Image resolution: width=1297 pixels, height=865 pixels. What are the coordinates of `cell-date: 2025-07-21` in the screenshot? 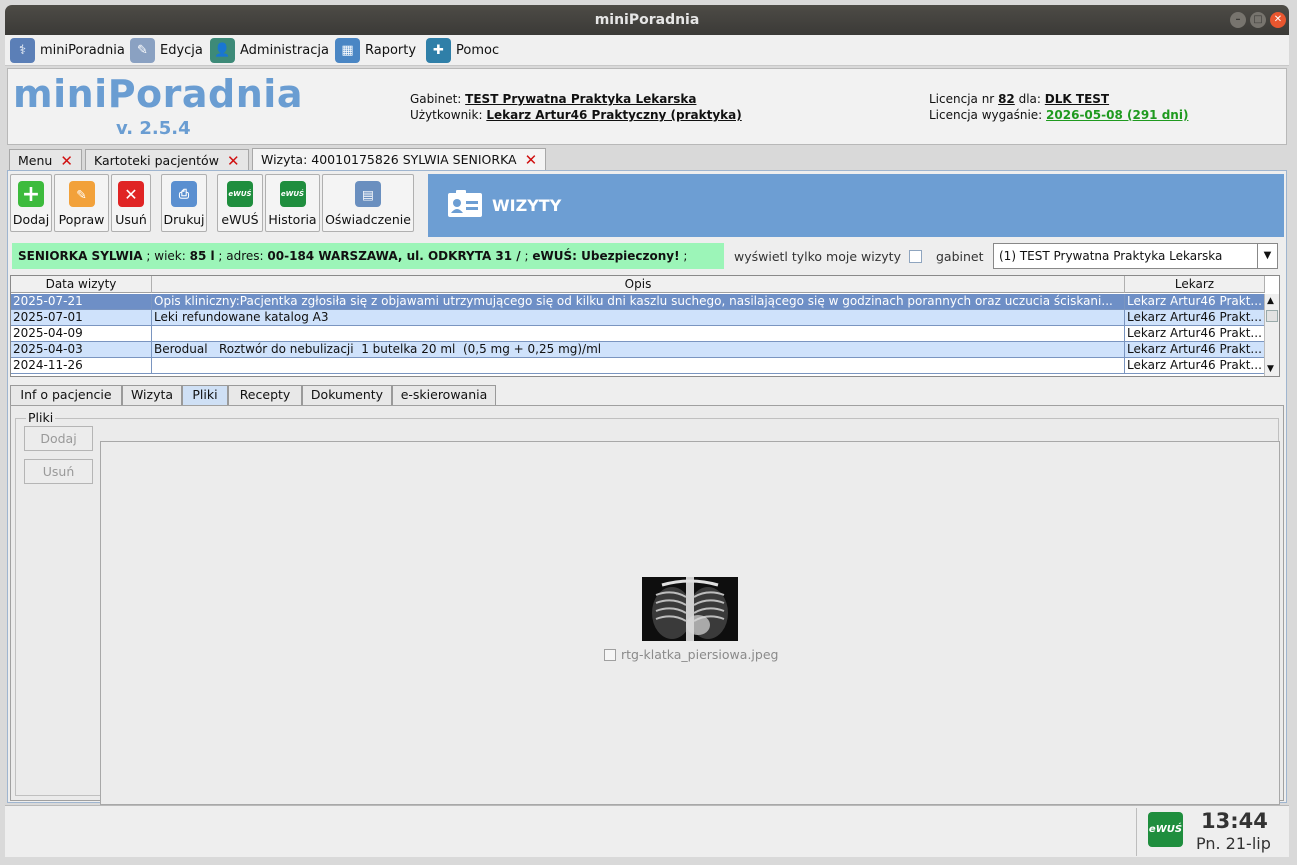 It's located at (81, 301).